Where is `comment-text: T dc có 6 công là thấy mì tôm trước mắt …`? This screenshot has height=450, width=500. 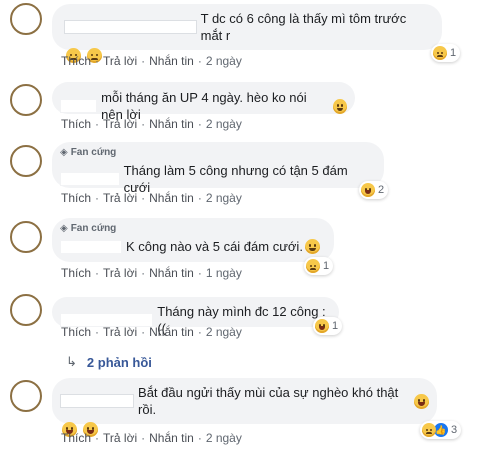 comment-text: T dc có 6 công là thấy mì tôm trước mắt … is located at coordinates (303, 27).